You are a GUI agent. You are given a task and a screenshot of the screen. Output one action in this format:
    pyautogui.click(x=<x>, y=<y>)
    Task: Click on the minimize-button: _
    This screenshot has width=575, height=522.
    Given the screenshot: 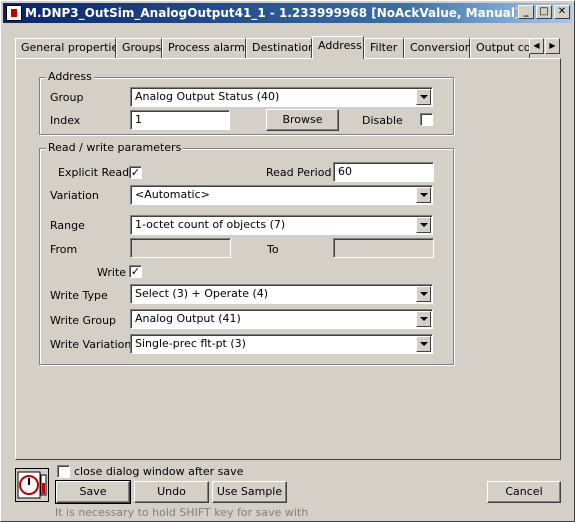 What is the action you would take?
    pyautogui.click(x=526, y=12)
    